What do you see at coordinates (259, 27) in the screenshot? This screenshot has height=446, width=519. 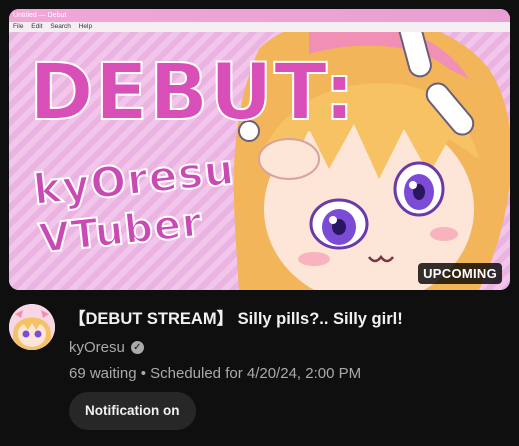 I see `window-menubar: File Edit Search Help` at bounding box center [259, 27].